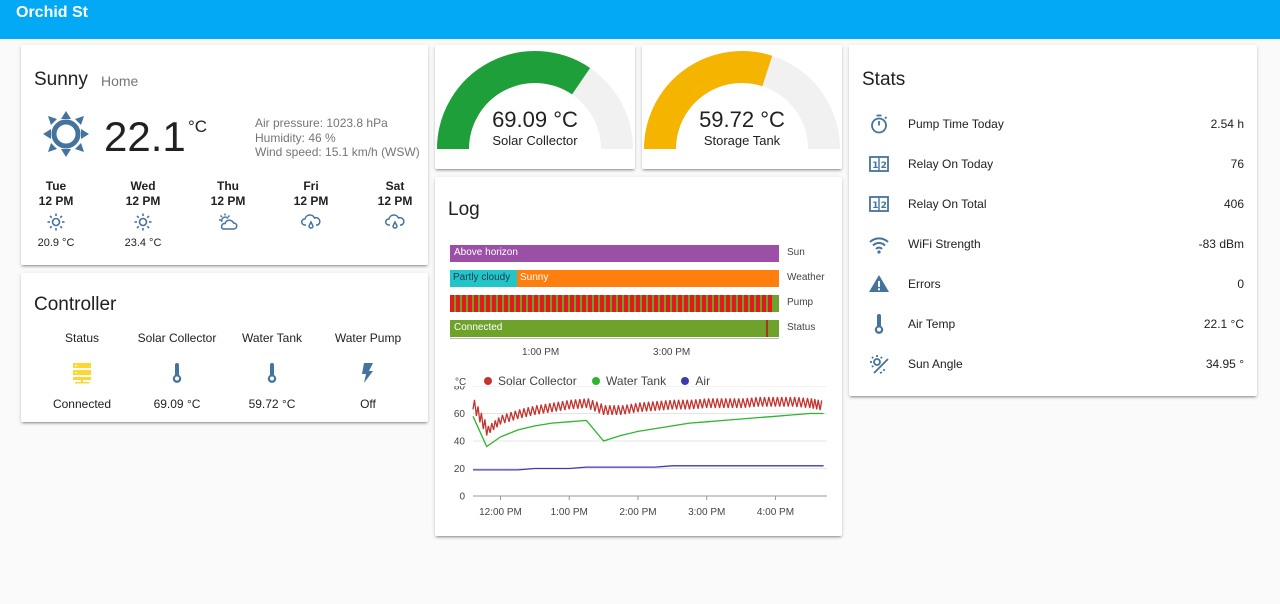 The width and height of the screenshot is (1280, 604). Describe the element at coordinates (462, 497) in the screenshot. I see `y-tick-label: 0` at that location.